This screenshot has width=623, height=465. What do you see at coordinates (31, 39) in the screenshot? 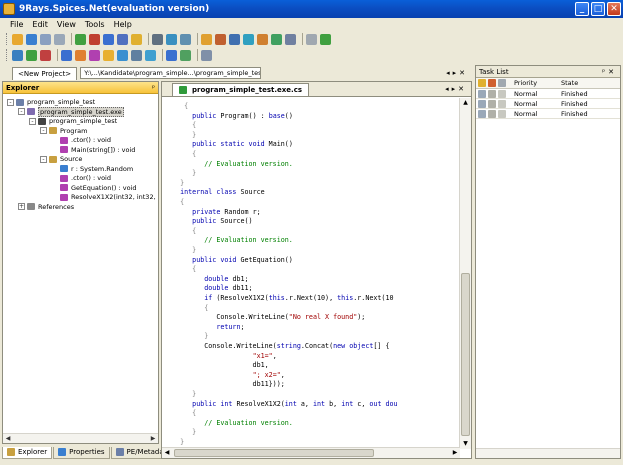
I see `save-icon` at bounding box center [31, 39].